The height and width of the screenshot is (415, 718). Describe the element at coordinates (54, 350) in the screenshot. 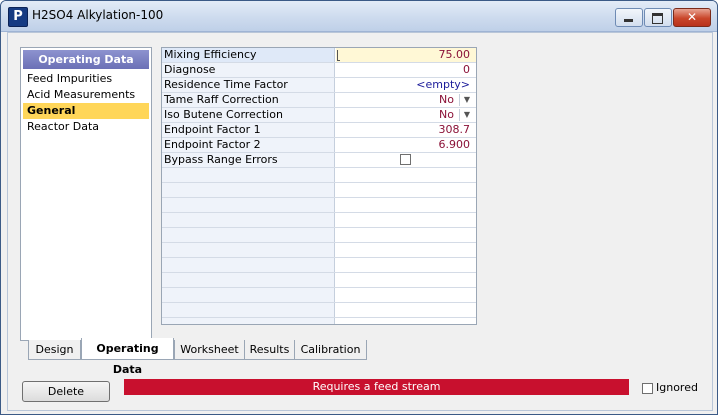

I see `tab-design: Design` at that location.